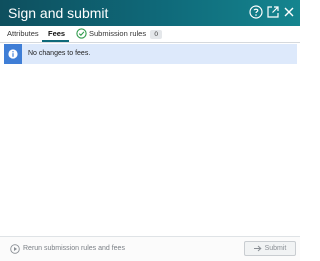  I want to click on info-banner: No changes to fees., so click(150, 54).